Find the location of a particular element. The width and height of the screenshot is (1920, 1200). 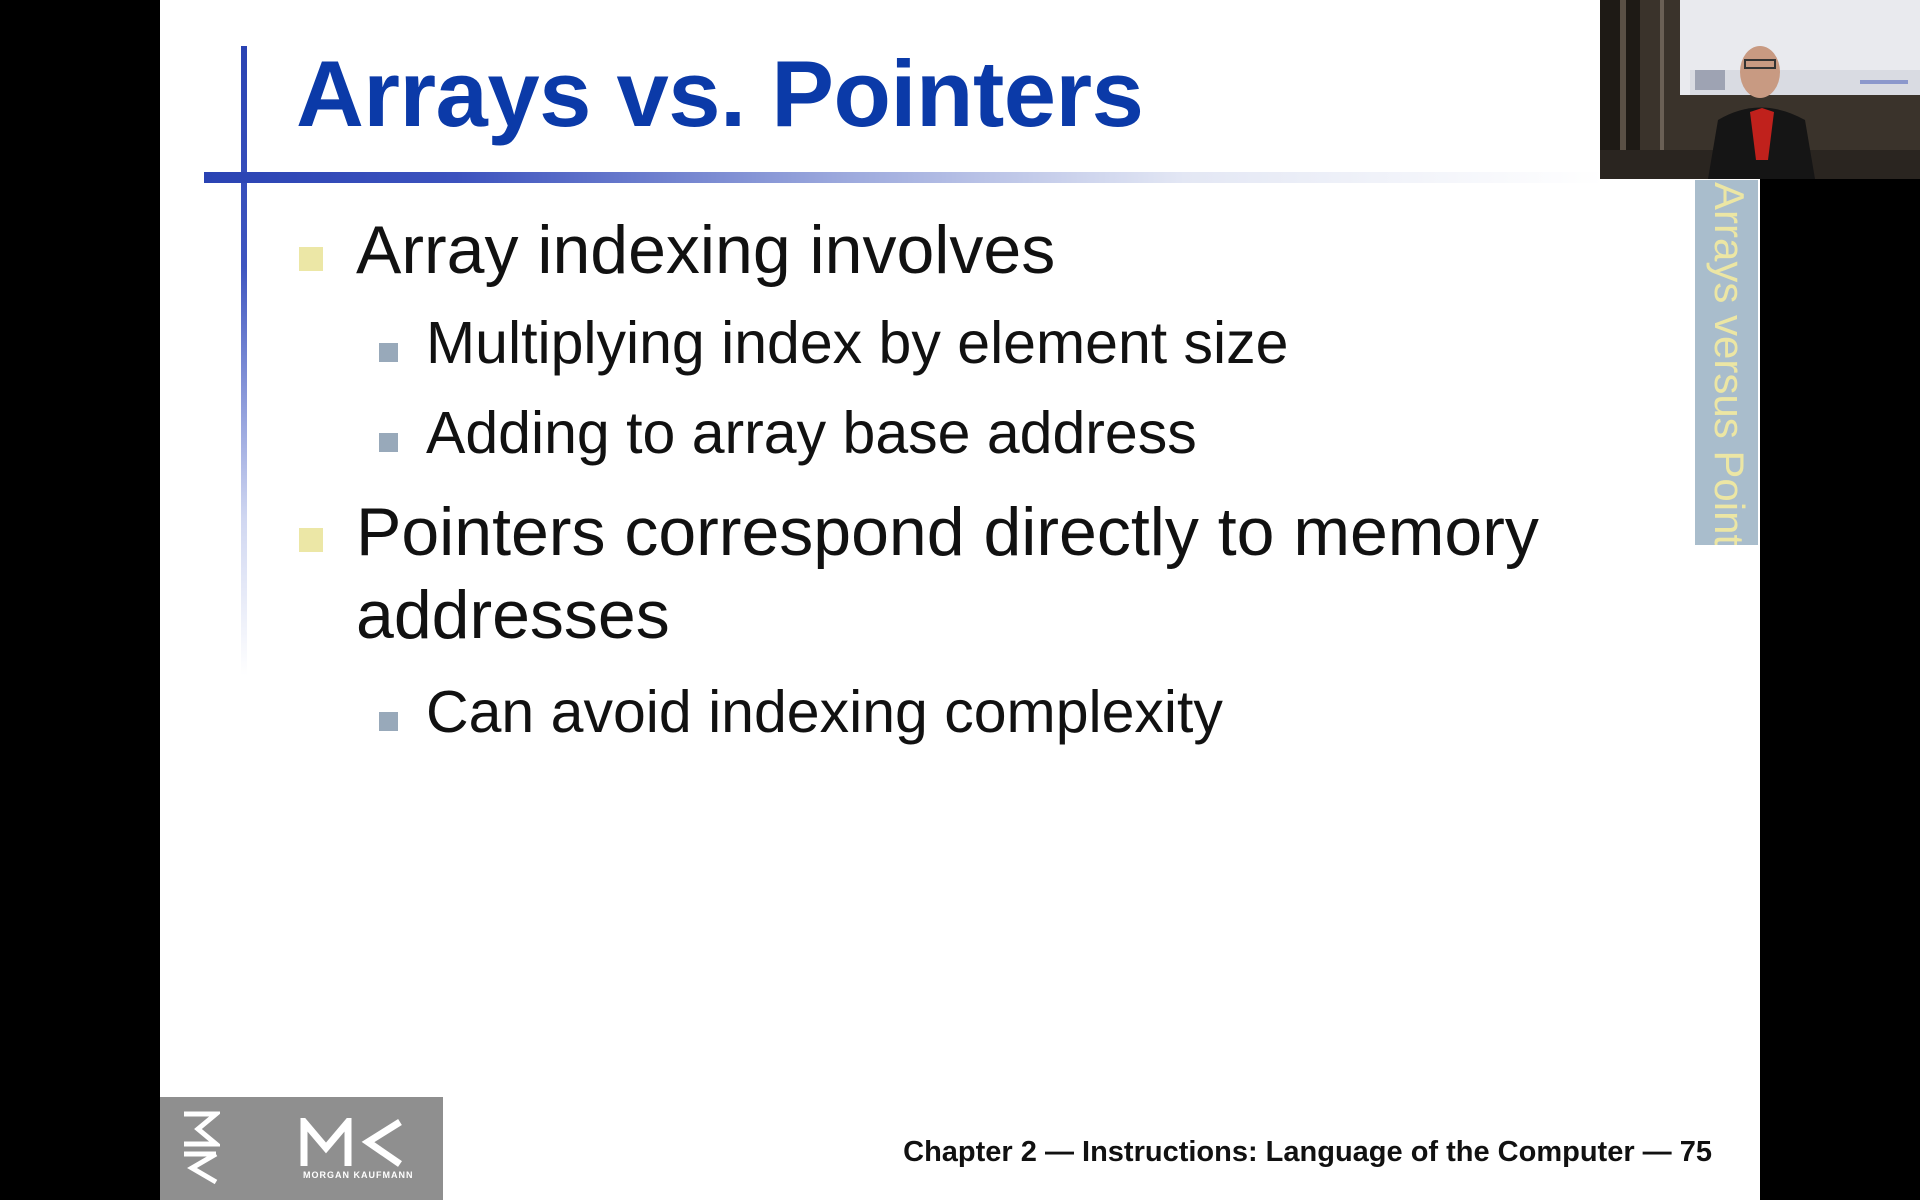

bullet-text: Pointers correspond directly to memory is located at coordinates (947, 532).